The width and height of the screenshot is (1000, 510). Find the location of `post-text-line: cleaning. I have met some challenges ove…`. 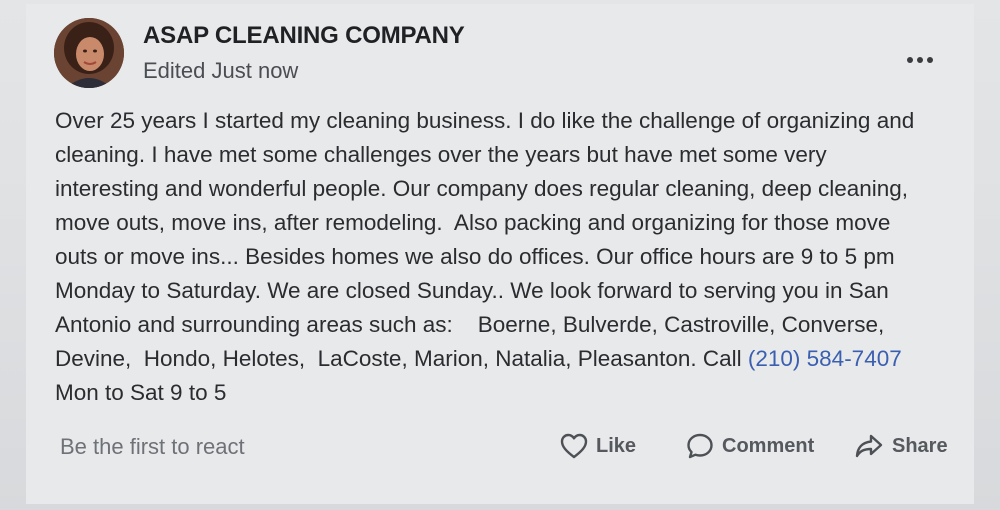

post-text-line: cleaning. I have met some challenges ove… is located at coordinates (441, 154).